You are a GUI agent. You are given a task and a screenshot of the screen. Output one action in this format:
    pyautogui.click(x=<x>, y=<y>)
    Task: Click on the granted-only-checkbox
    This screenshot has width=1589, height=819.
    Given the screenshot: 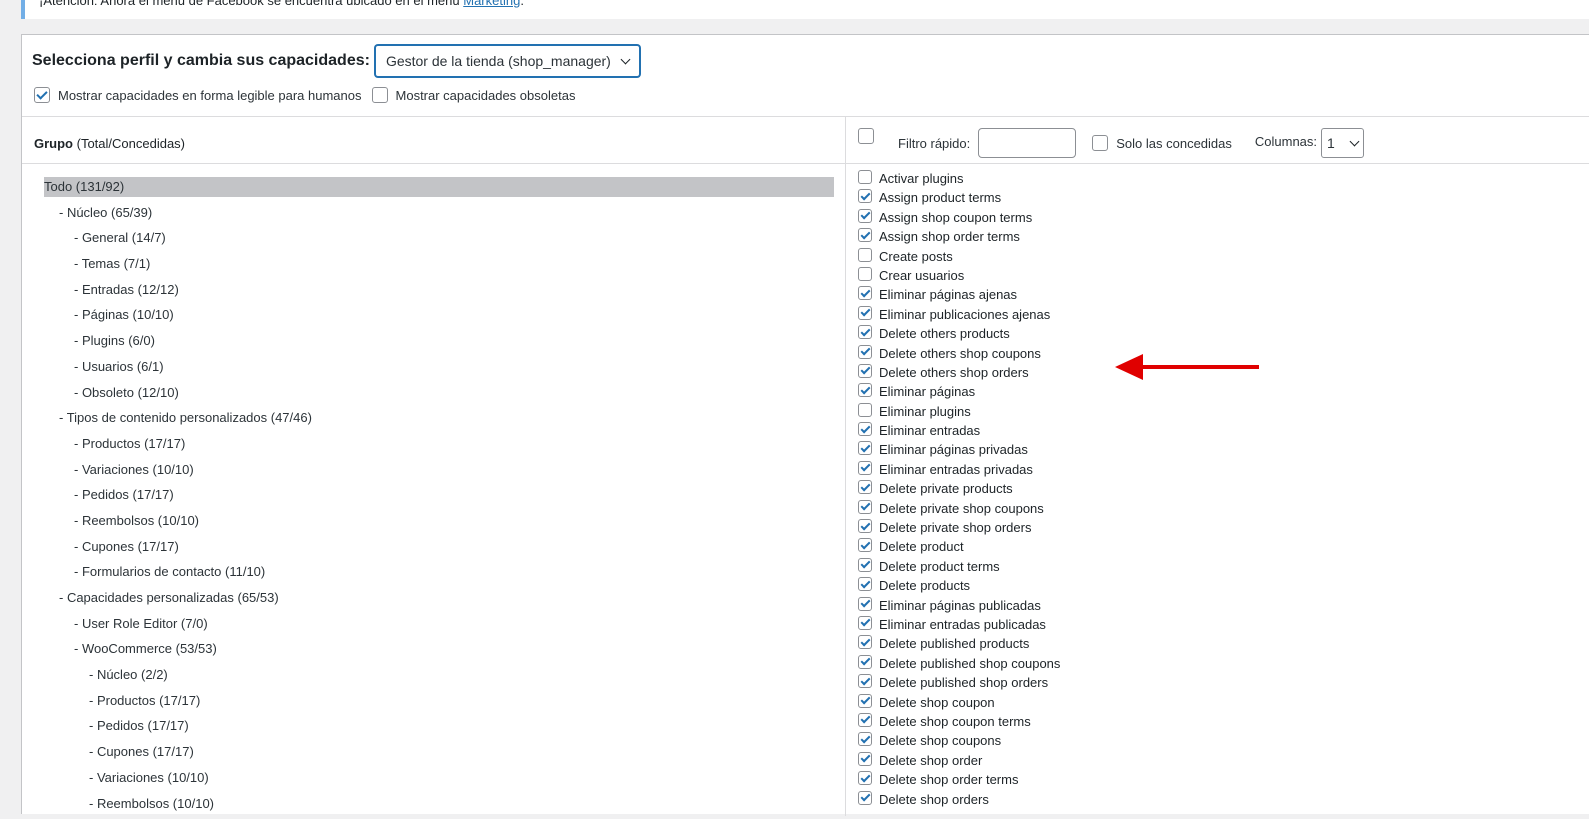 What is the action you would take?
    pyautogui.click(x=1100, y=143)
    